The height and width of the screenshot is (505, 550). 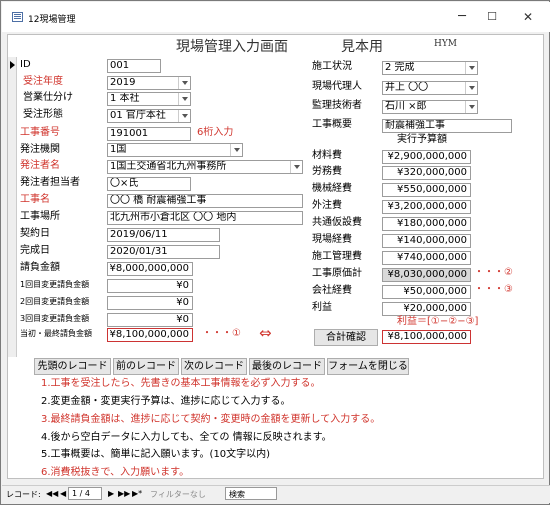 I want to click on prev-record-icon: ◀, so click(x=63, y=493).